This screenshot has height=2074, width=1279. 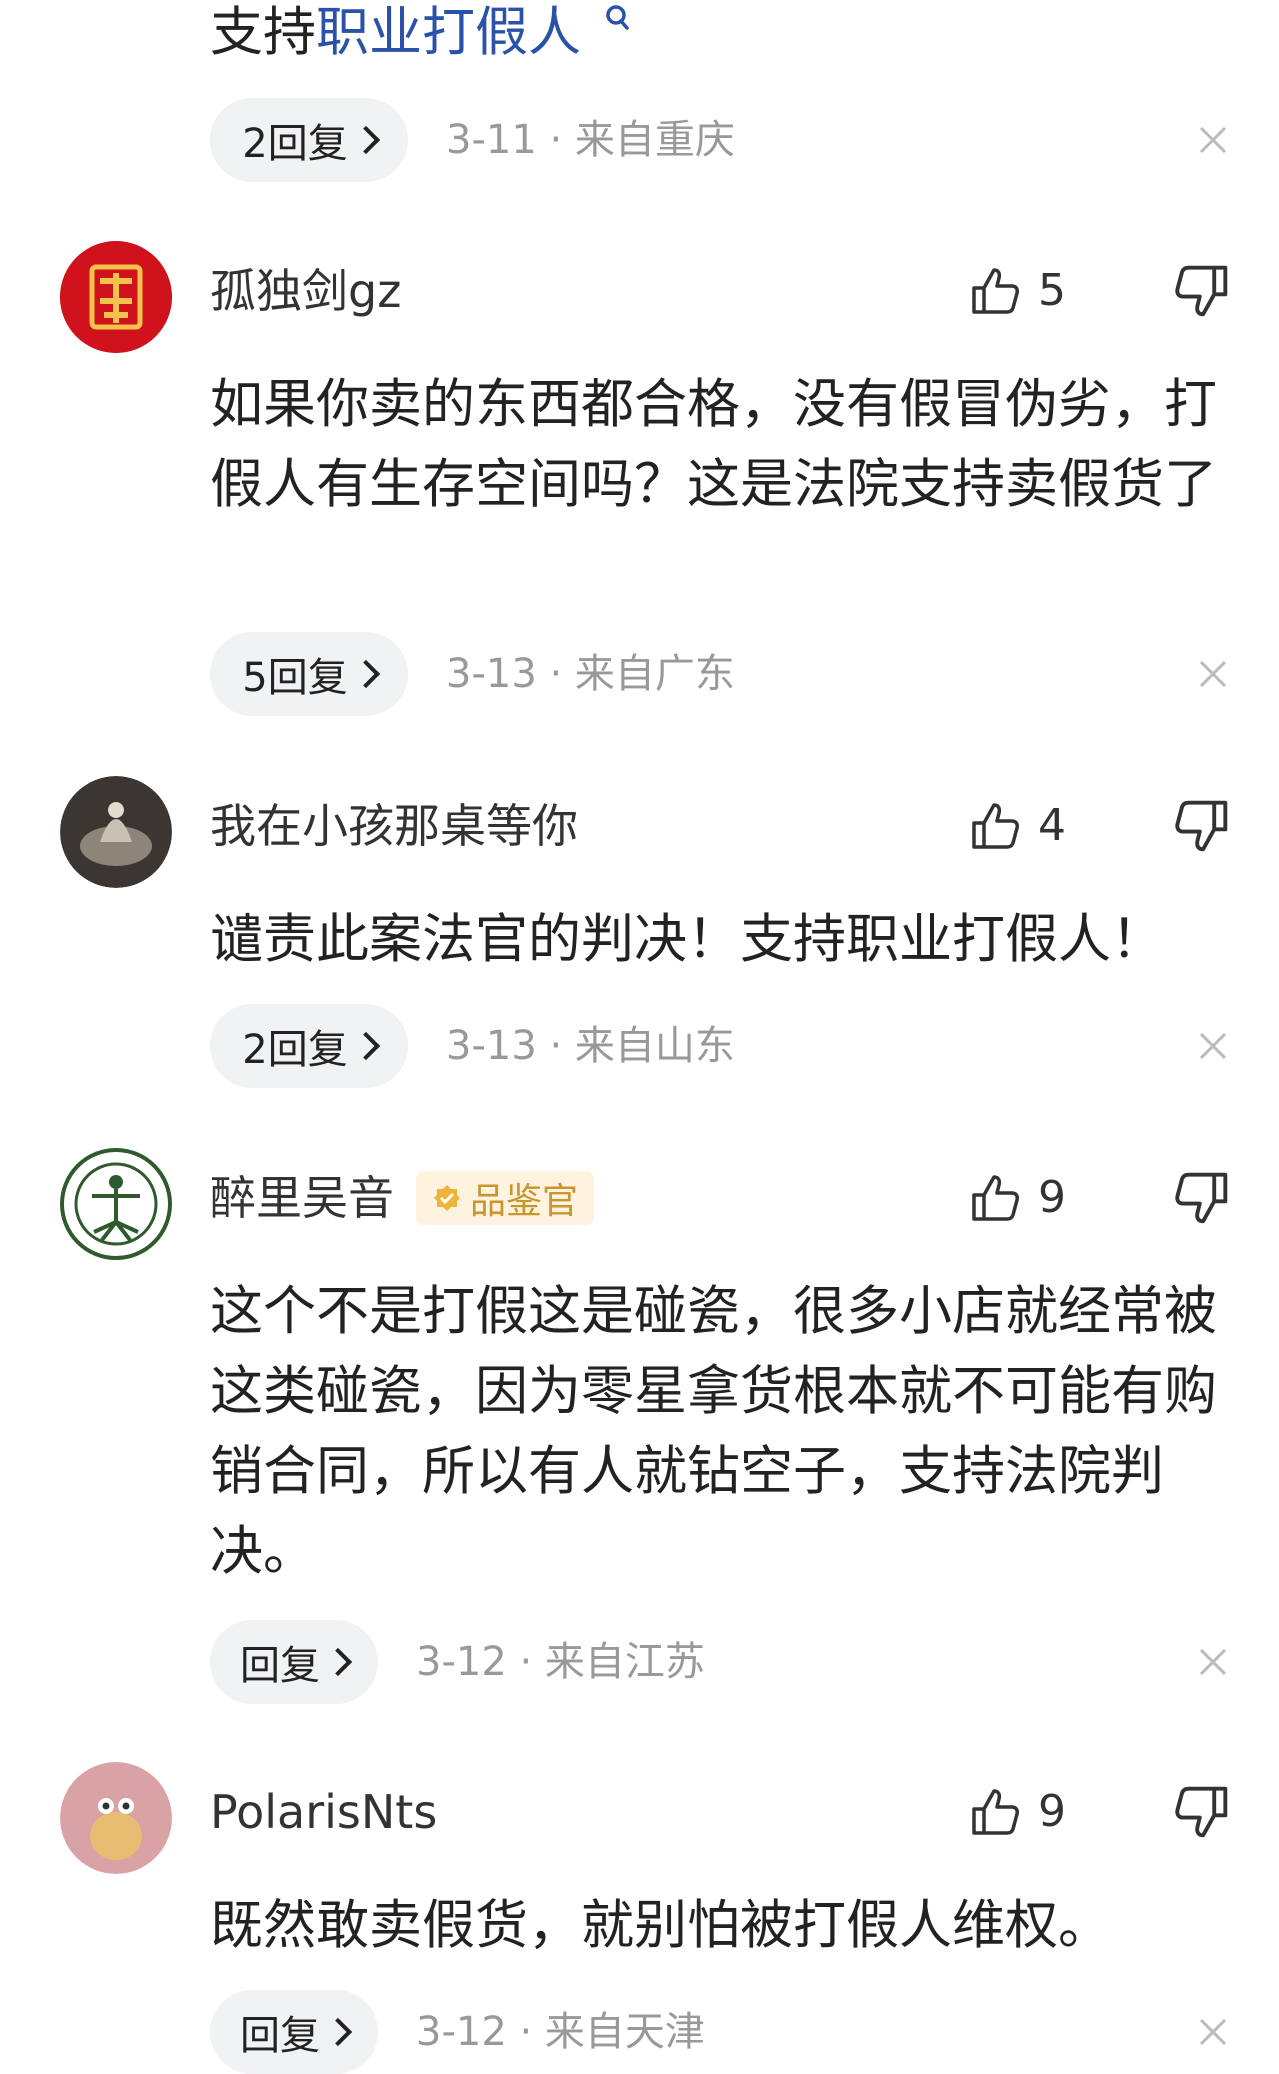 I want to click on comment-meta: 3-11 · 来自重庆, so click(x=590, y=140).